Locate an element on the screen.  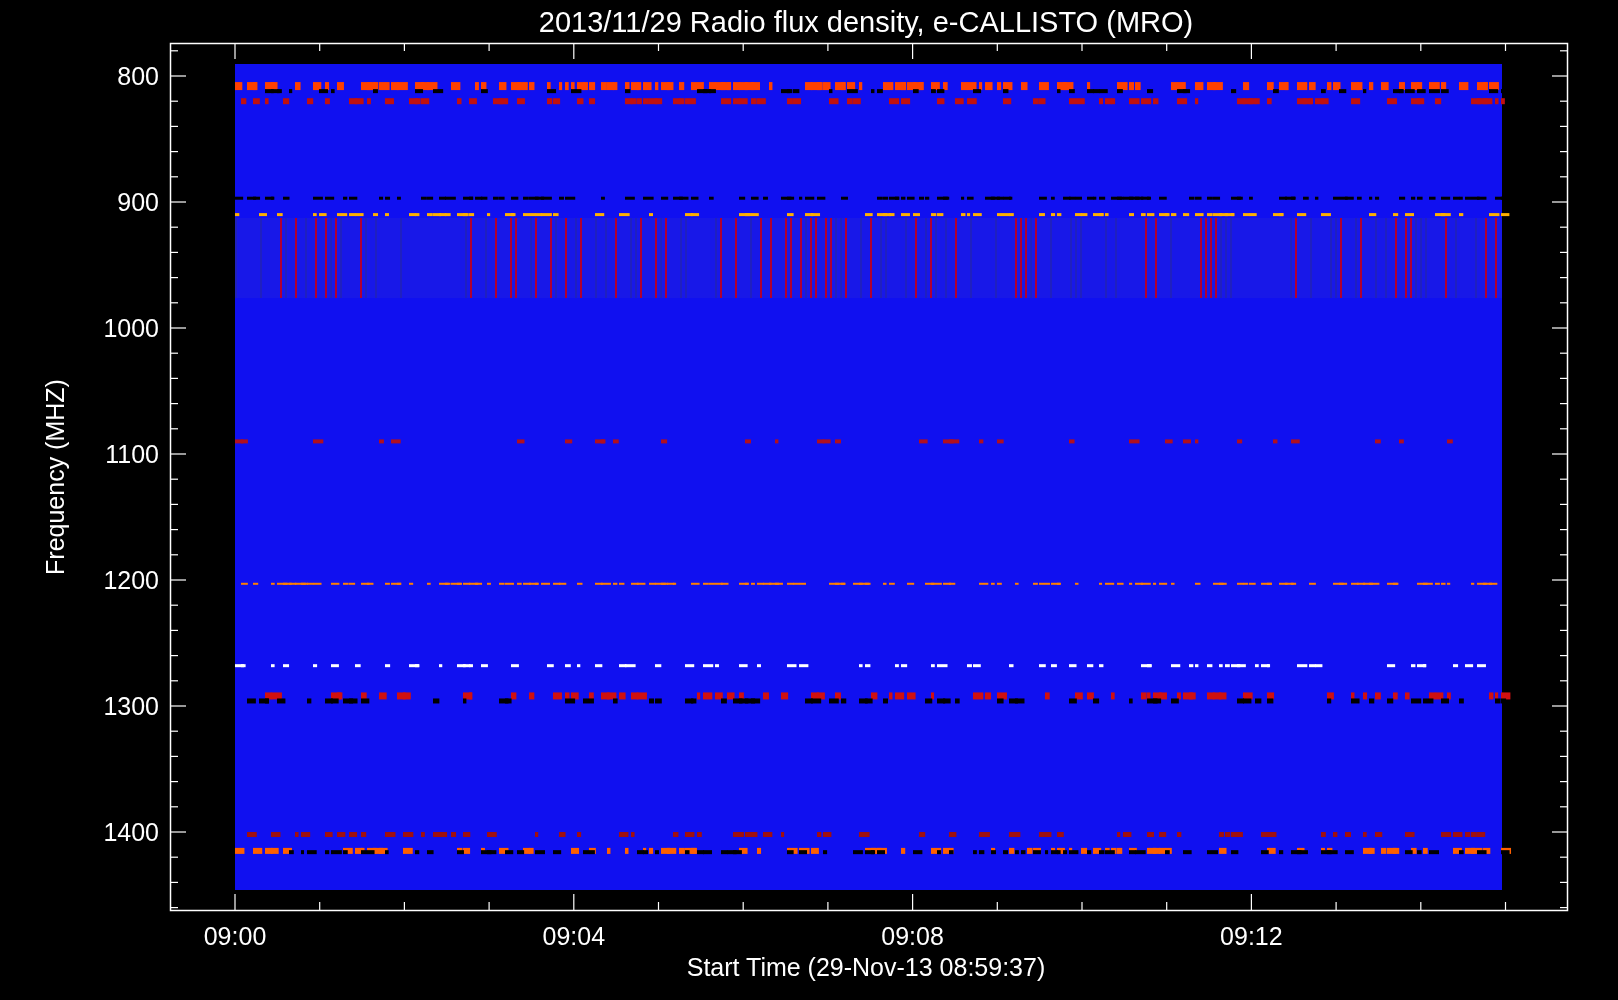
y-tick-label: 1200 is located at coordinates (131, 580).